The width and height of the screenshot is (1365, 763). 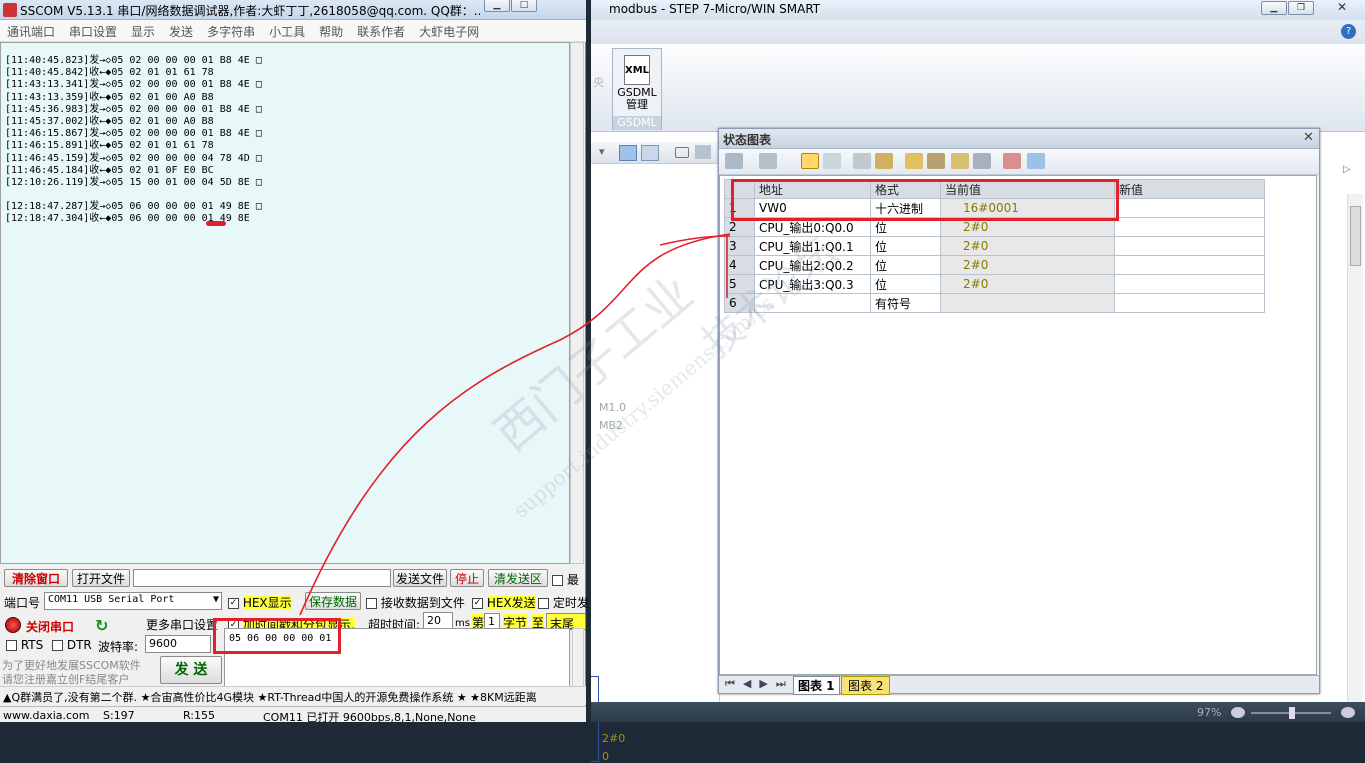 I want to click on bg-value: 0, so click(x=605, y=756).